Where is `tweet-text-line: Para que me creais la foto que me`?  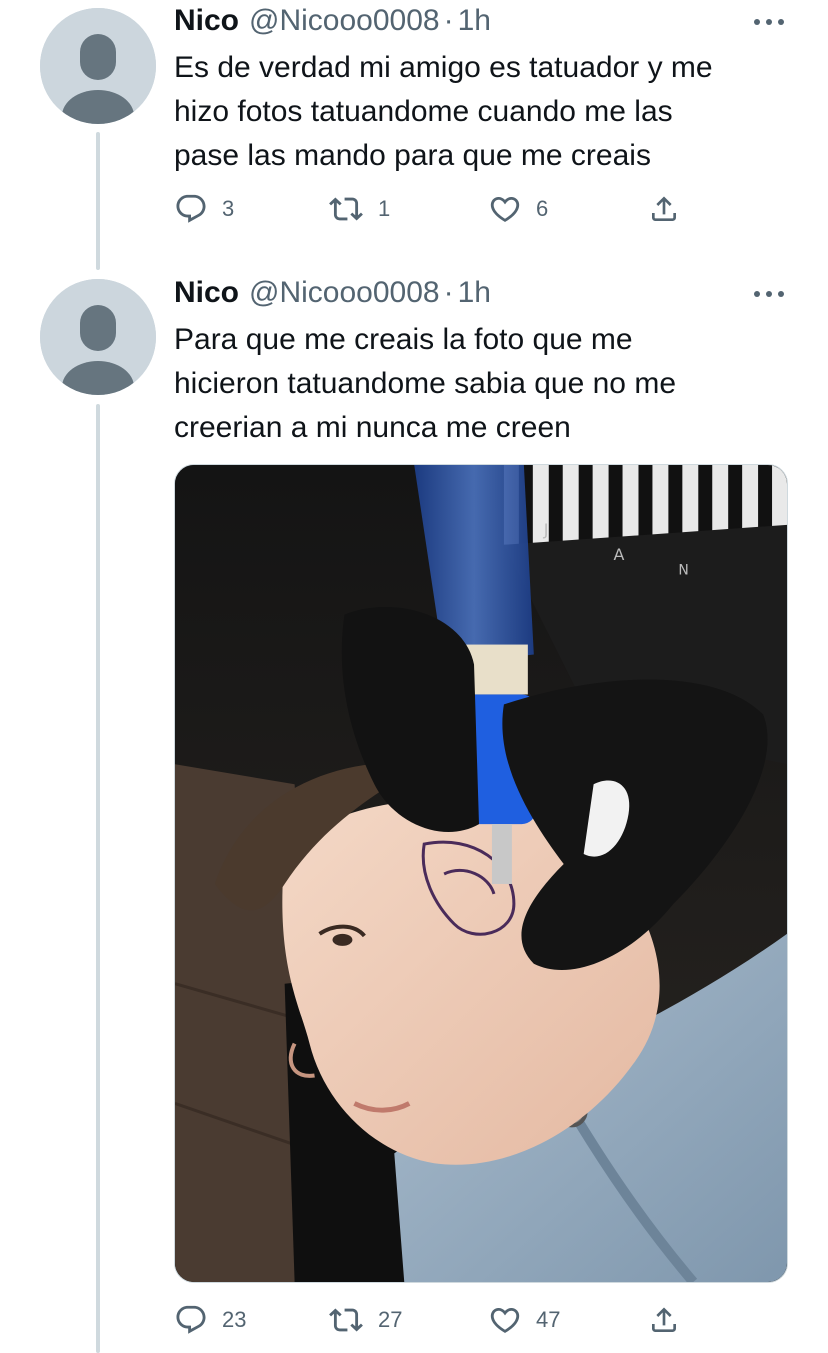
tweet-text-line: Para que me creais la foto que me is located at coordinates (403, 339).